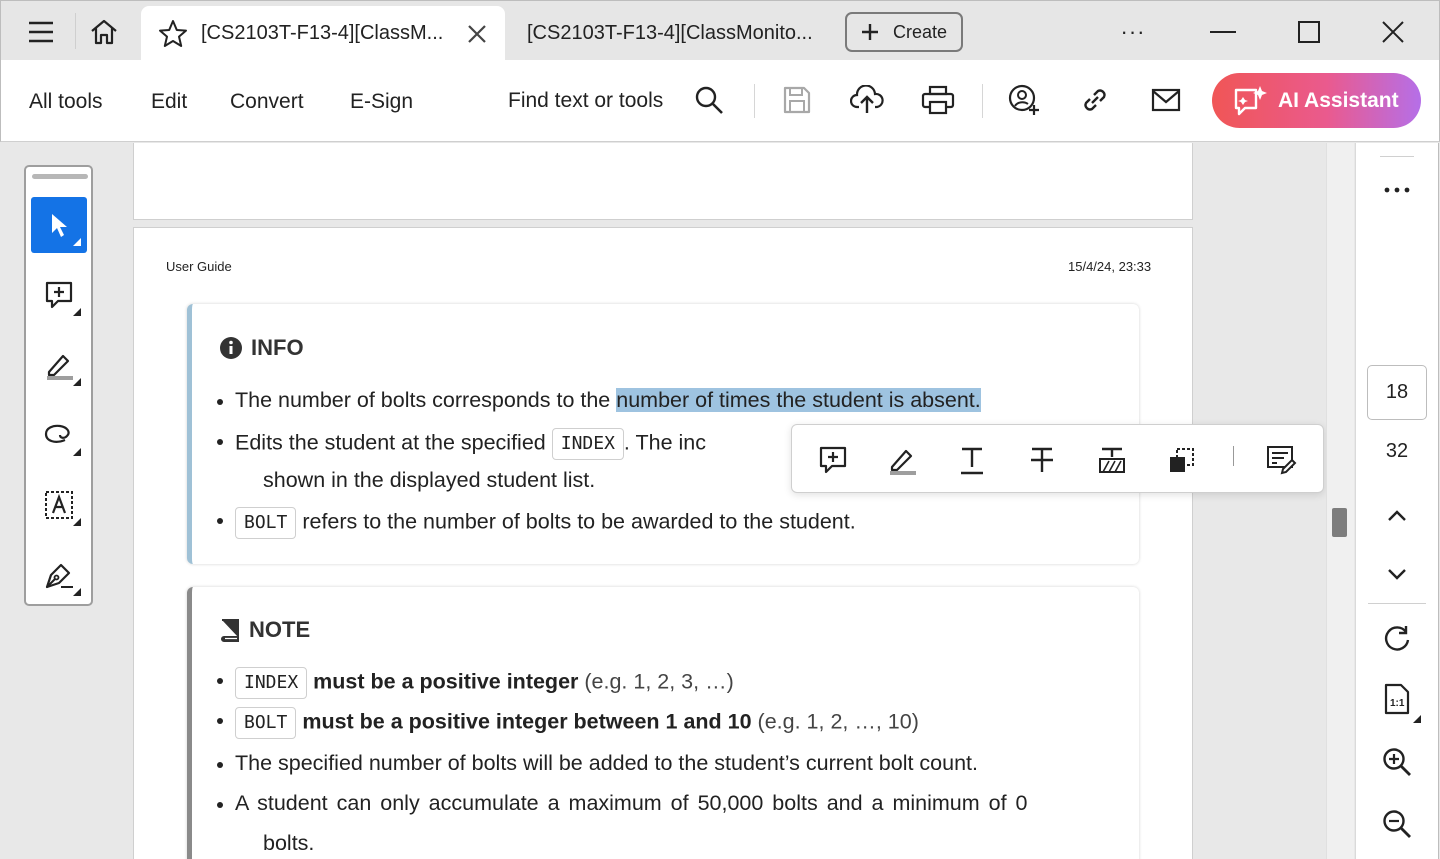 This screenshot has height=859, width=1440. Describe the element at coordinates (920, 31) in the screenshot. I see `create-label: Create` at that location.